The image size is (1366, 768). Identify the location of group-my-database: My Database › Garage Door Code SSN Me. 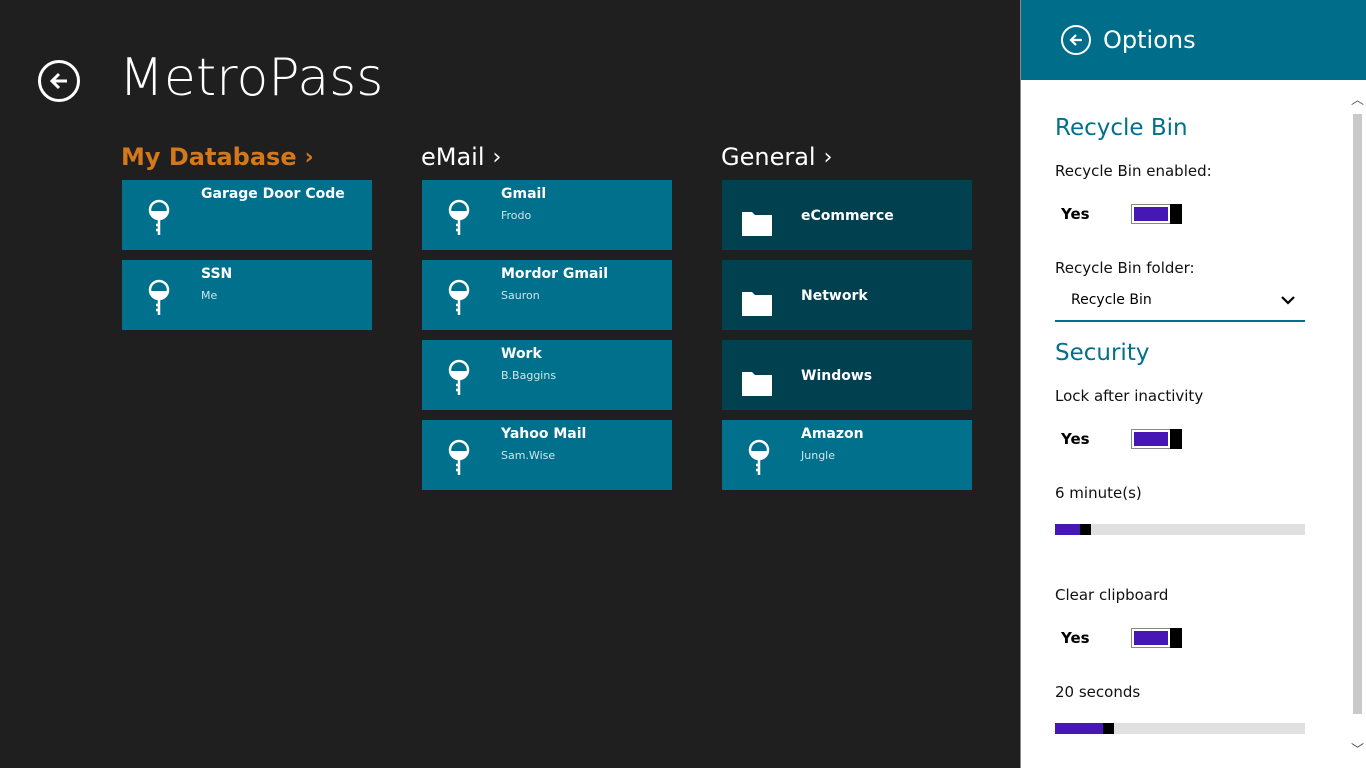
(246, 240).